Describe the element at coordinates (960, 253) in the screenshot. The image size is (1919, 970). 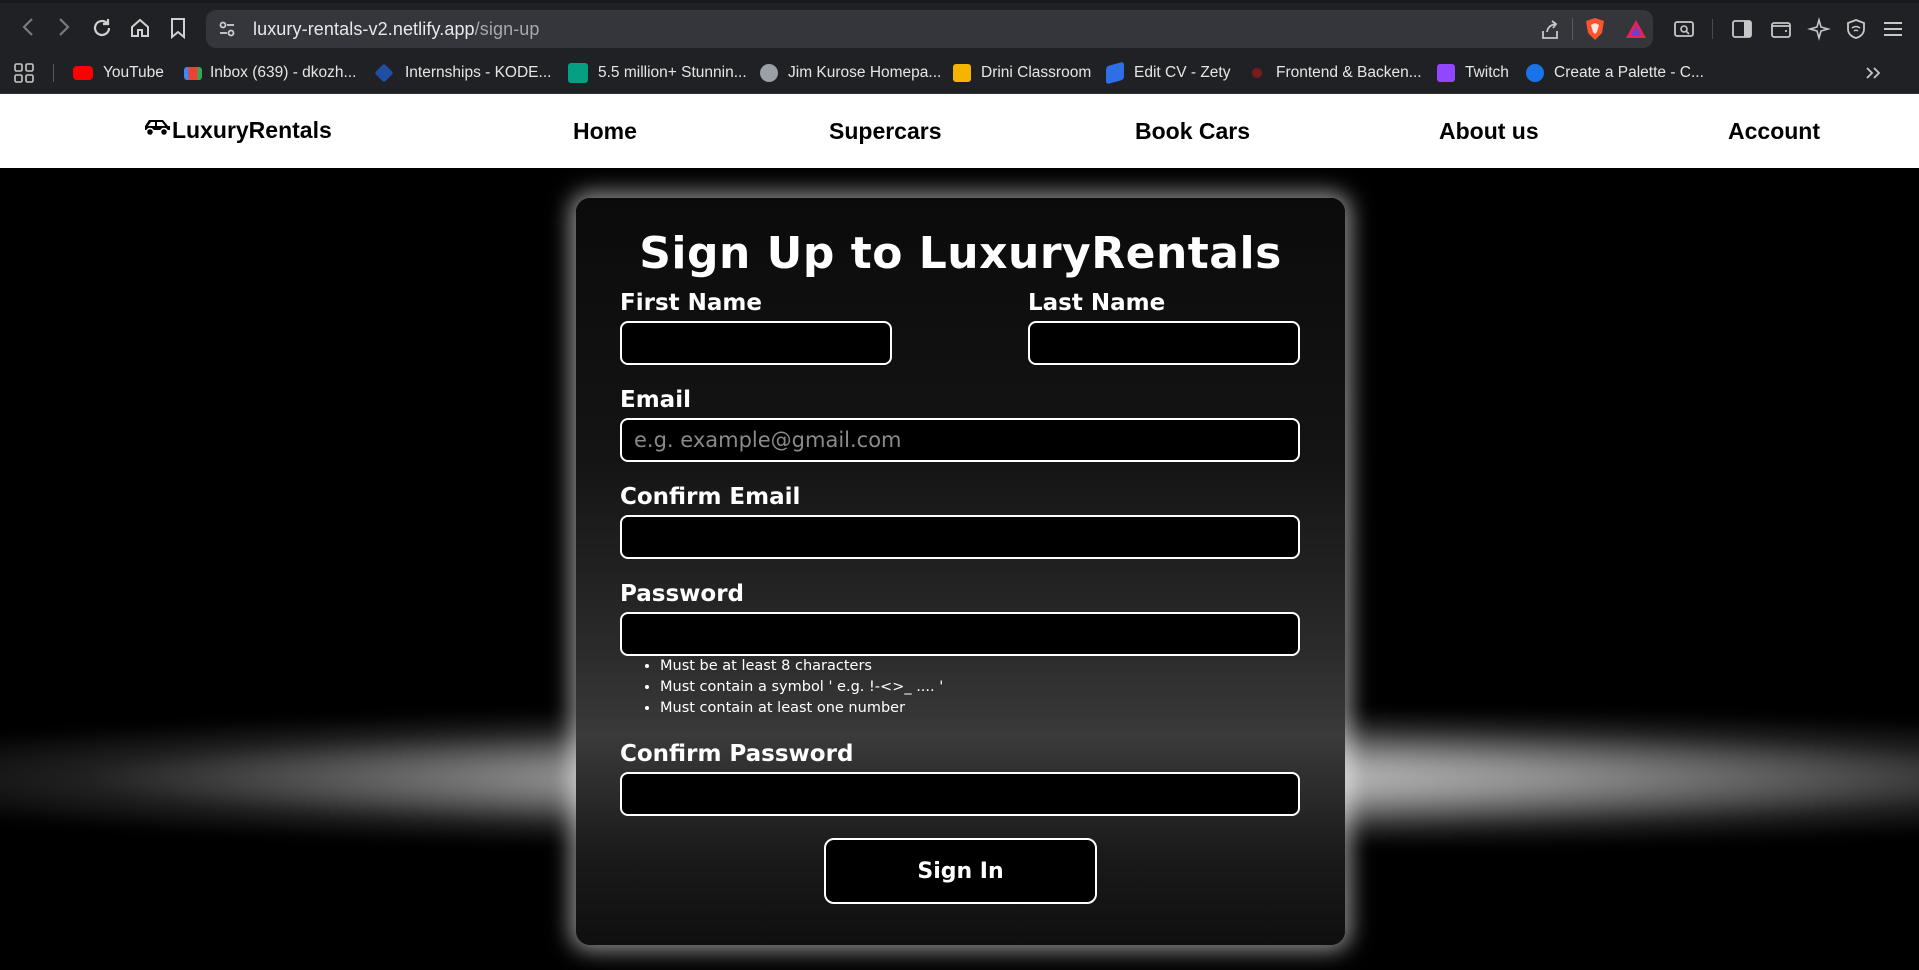
I see `form-title: Sign Up to LuxuryRentals` at that location.